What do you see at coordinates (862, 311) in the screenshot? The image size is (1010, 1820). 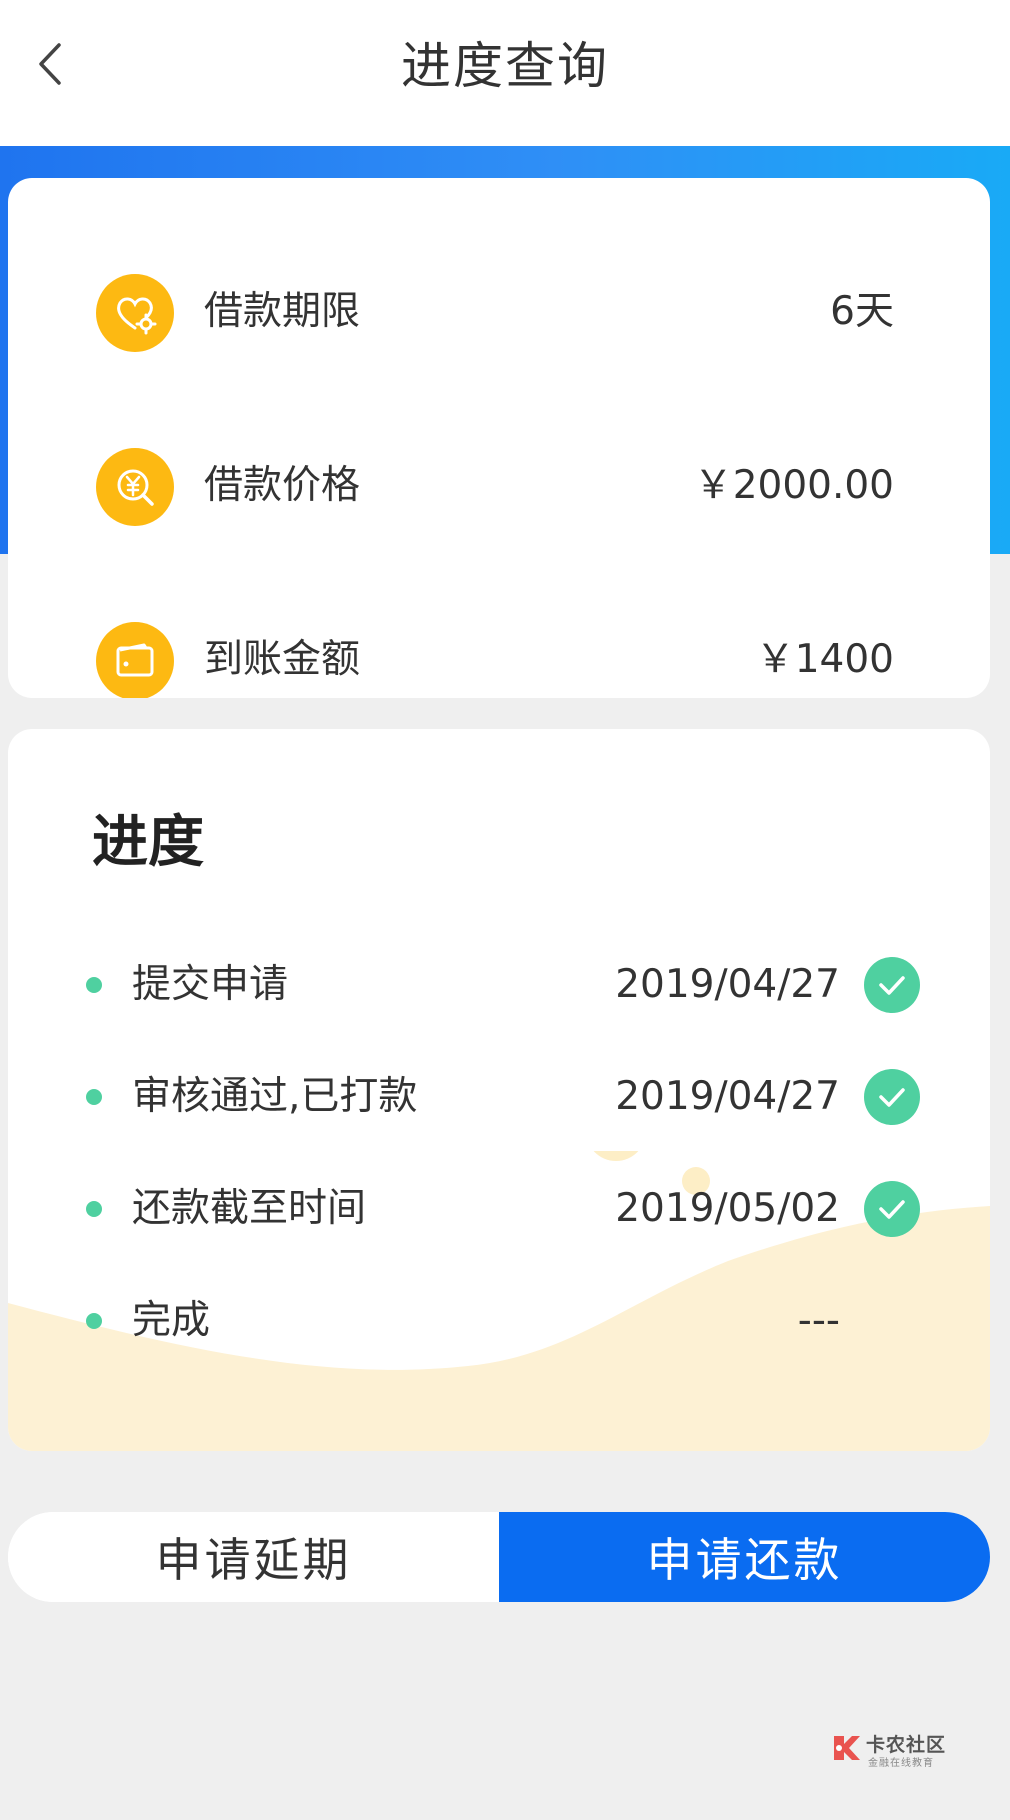 I see `term-value: 6天` at bounding box center [862, 311].